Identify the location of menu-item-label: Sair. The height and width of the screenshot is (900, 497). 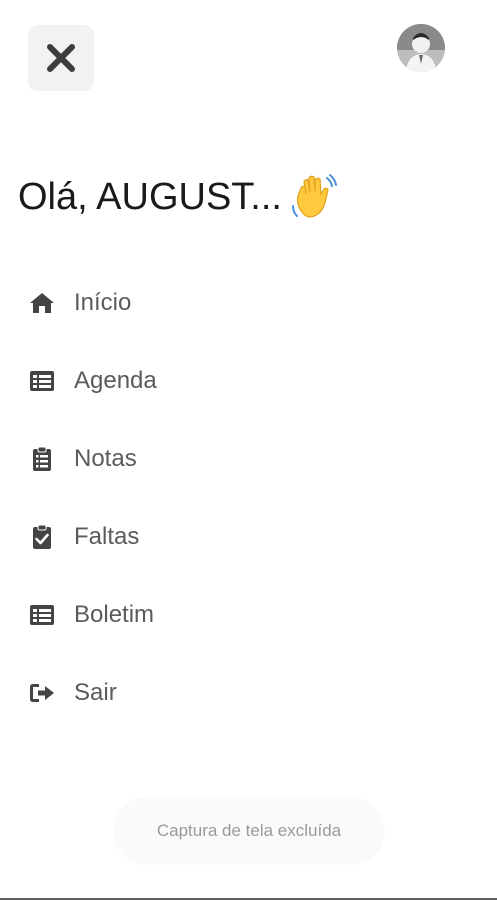
(95, 692).